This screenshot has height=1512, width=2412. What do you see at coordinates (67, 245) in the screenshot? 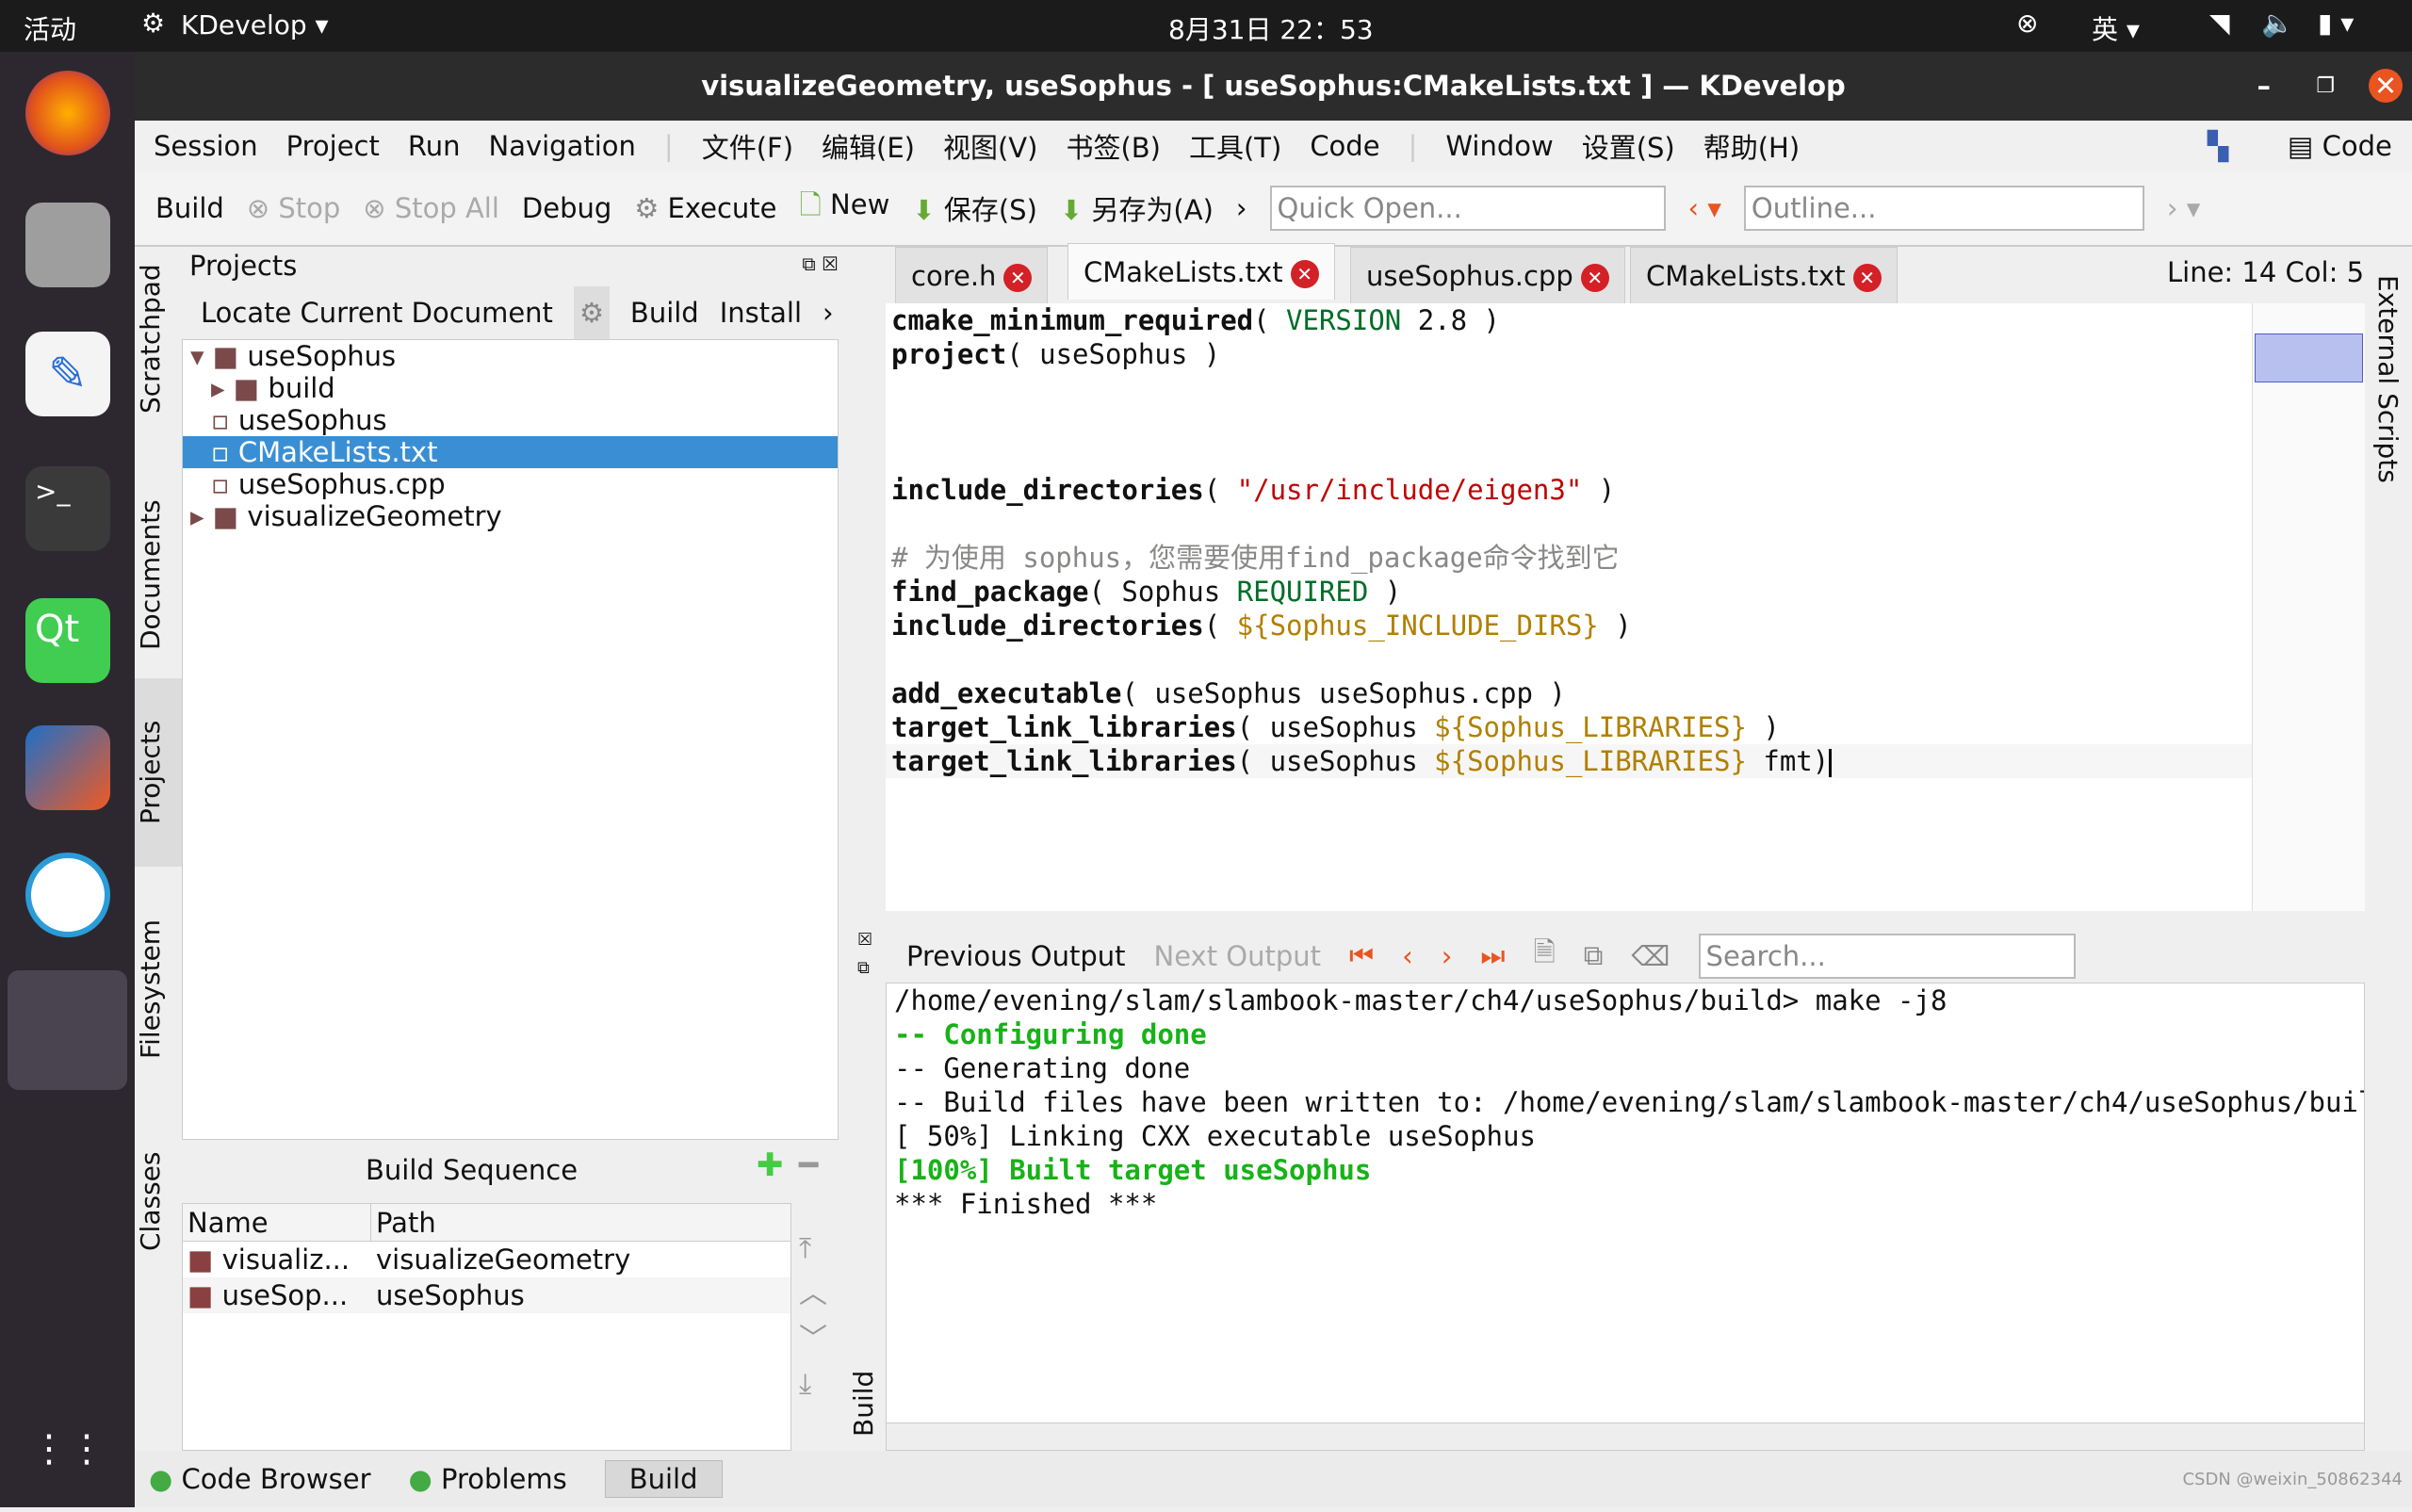
I see `files-icon` at bounding box center [67, 245].